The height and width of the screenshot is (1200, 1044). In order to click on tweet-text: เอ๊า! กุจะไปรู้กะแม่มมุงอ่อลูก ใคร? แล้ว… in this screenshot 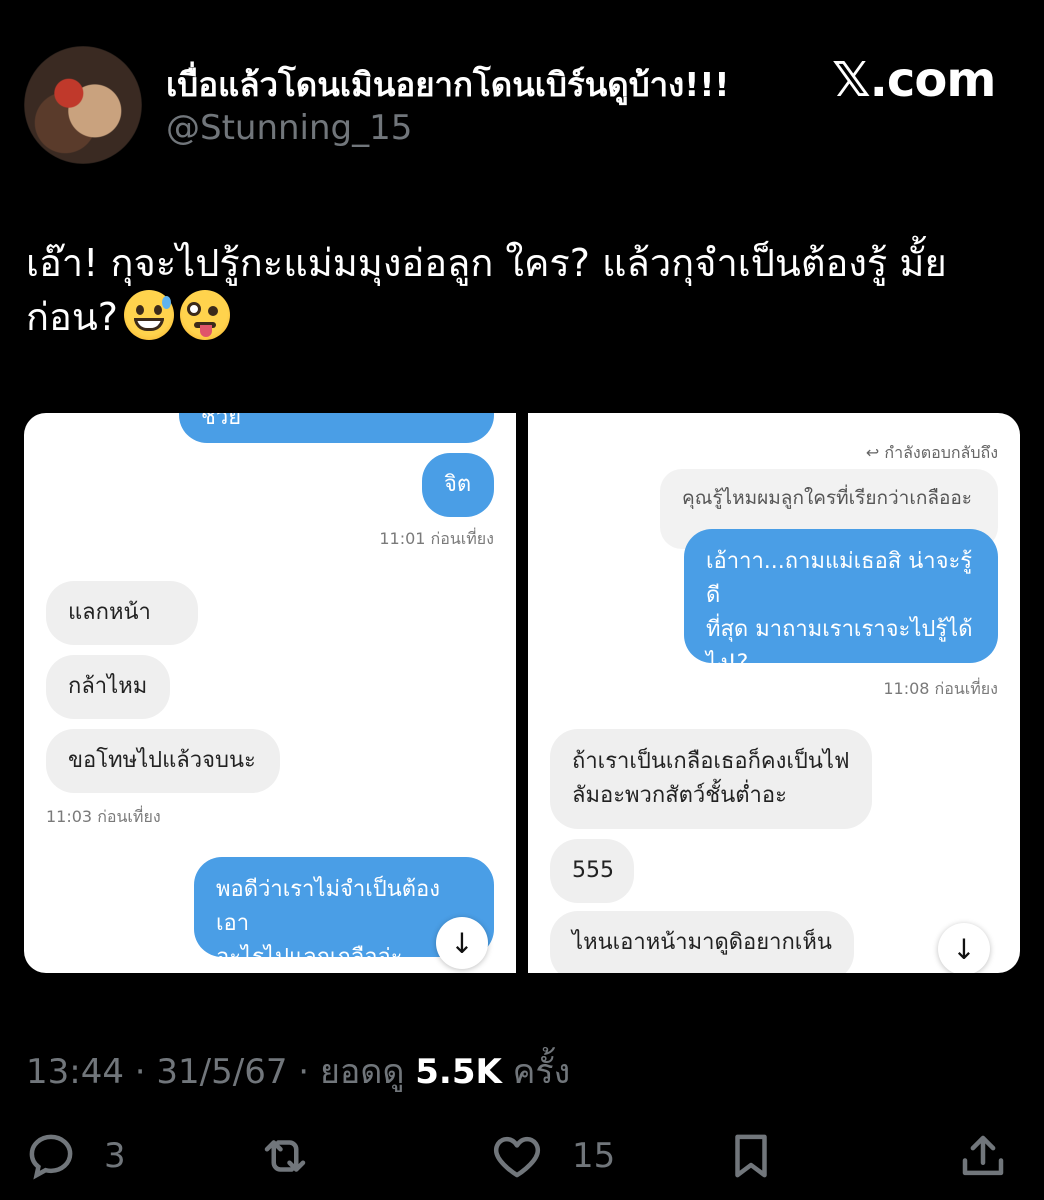, I will do `click(521, 290)`.